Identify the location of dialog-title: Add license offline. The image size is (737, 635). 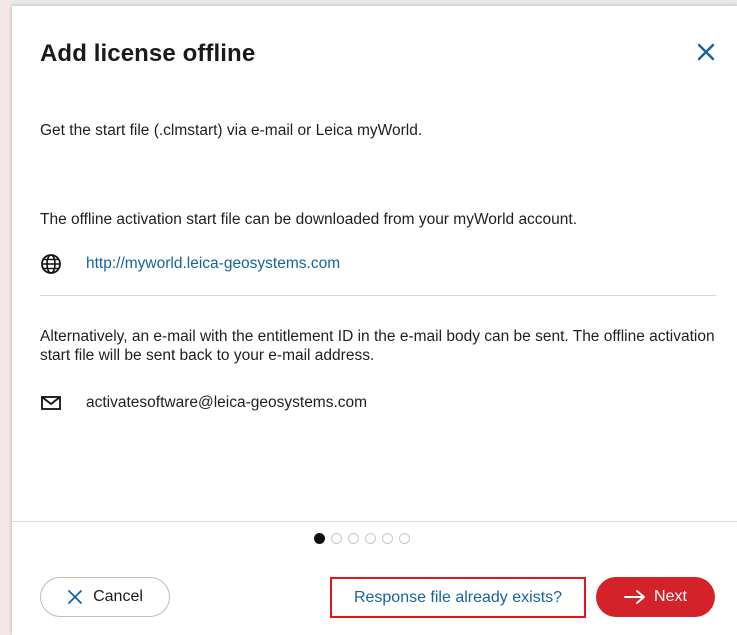
(148, 53).